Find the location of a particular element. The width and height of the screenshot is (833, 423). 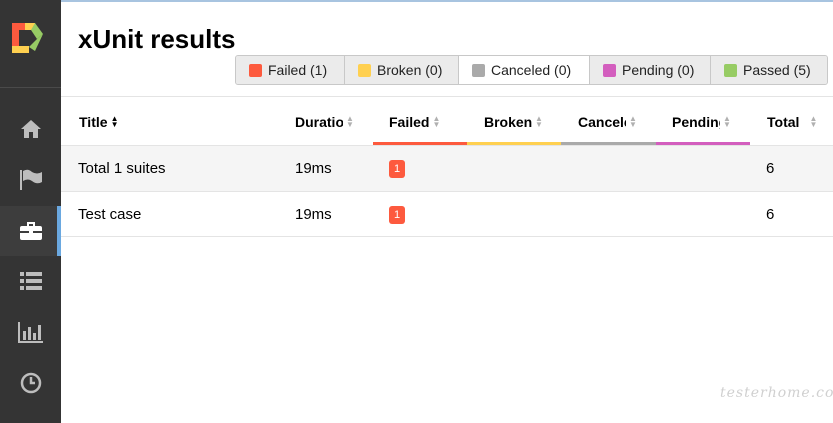

table-row: Total 1 suites 19ms 1 6 is located at coordinates (447, 168).